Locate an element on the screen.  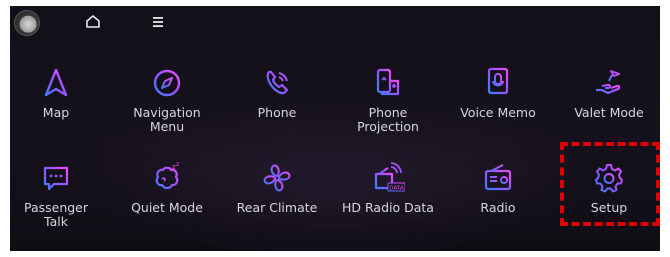
app-voice-memo: Voice Memo is located at coordinates (498, 93).